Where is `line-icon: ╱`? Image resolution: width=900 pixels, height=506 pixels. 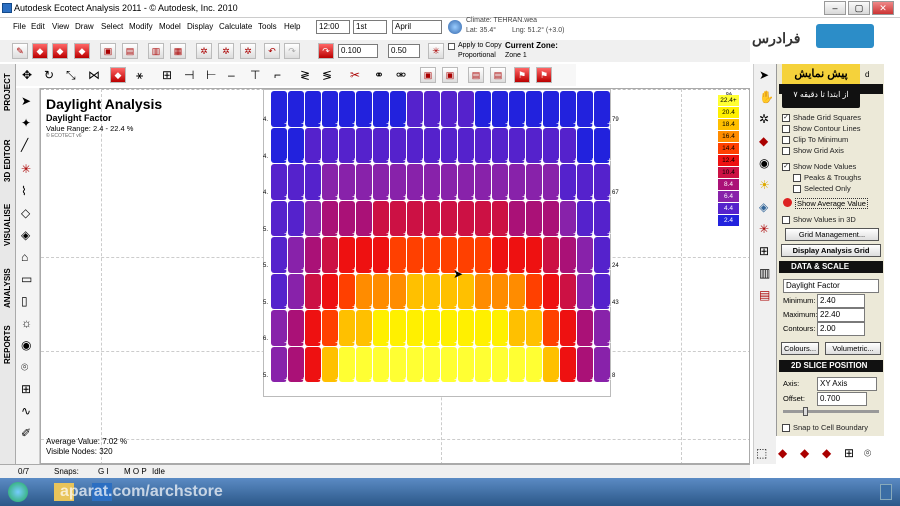 line-icon: ╱ is located at coordinates (24, 145).